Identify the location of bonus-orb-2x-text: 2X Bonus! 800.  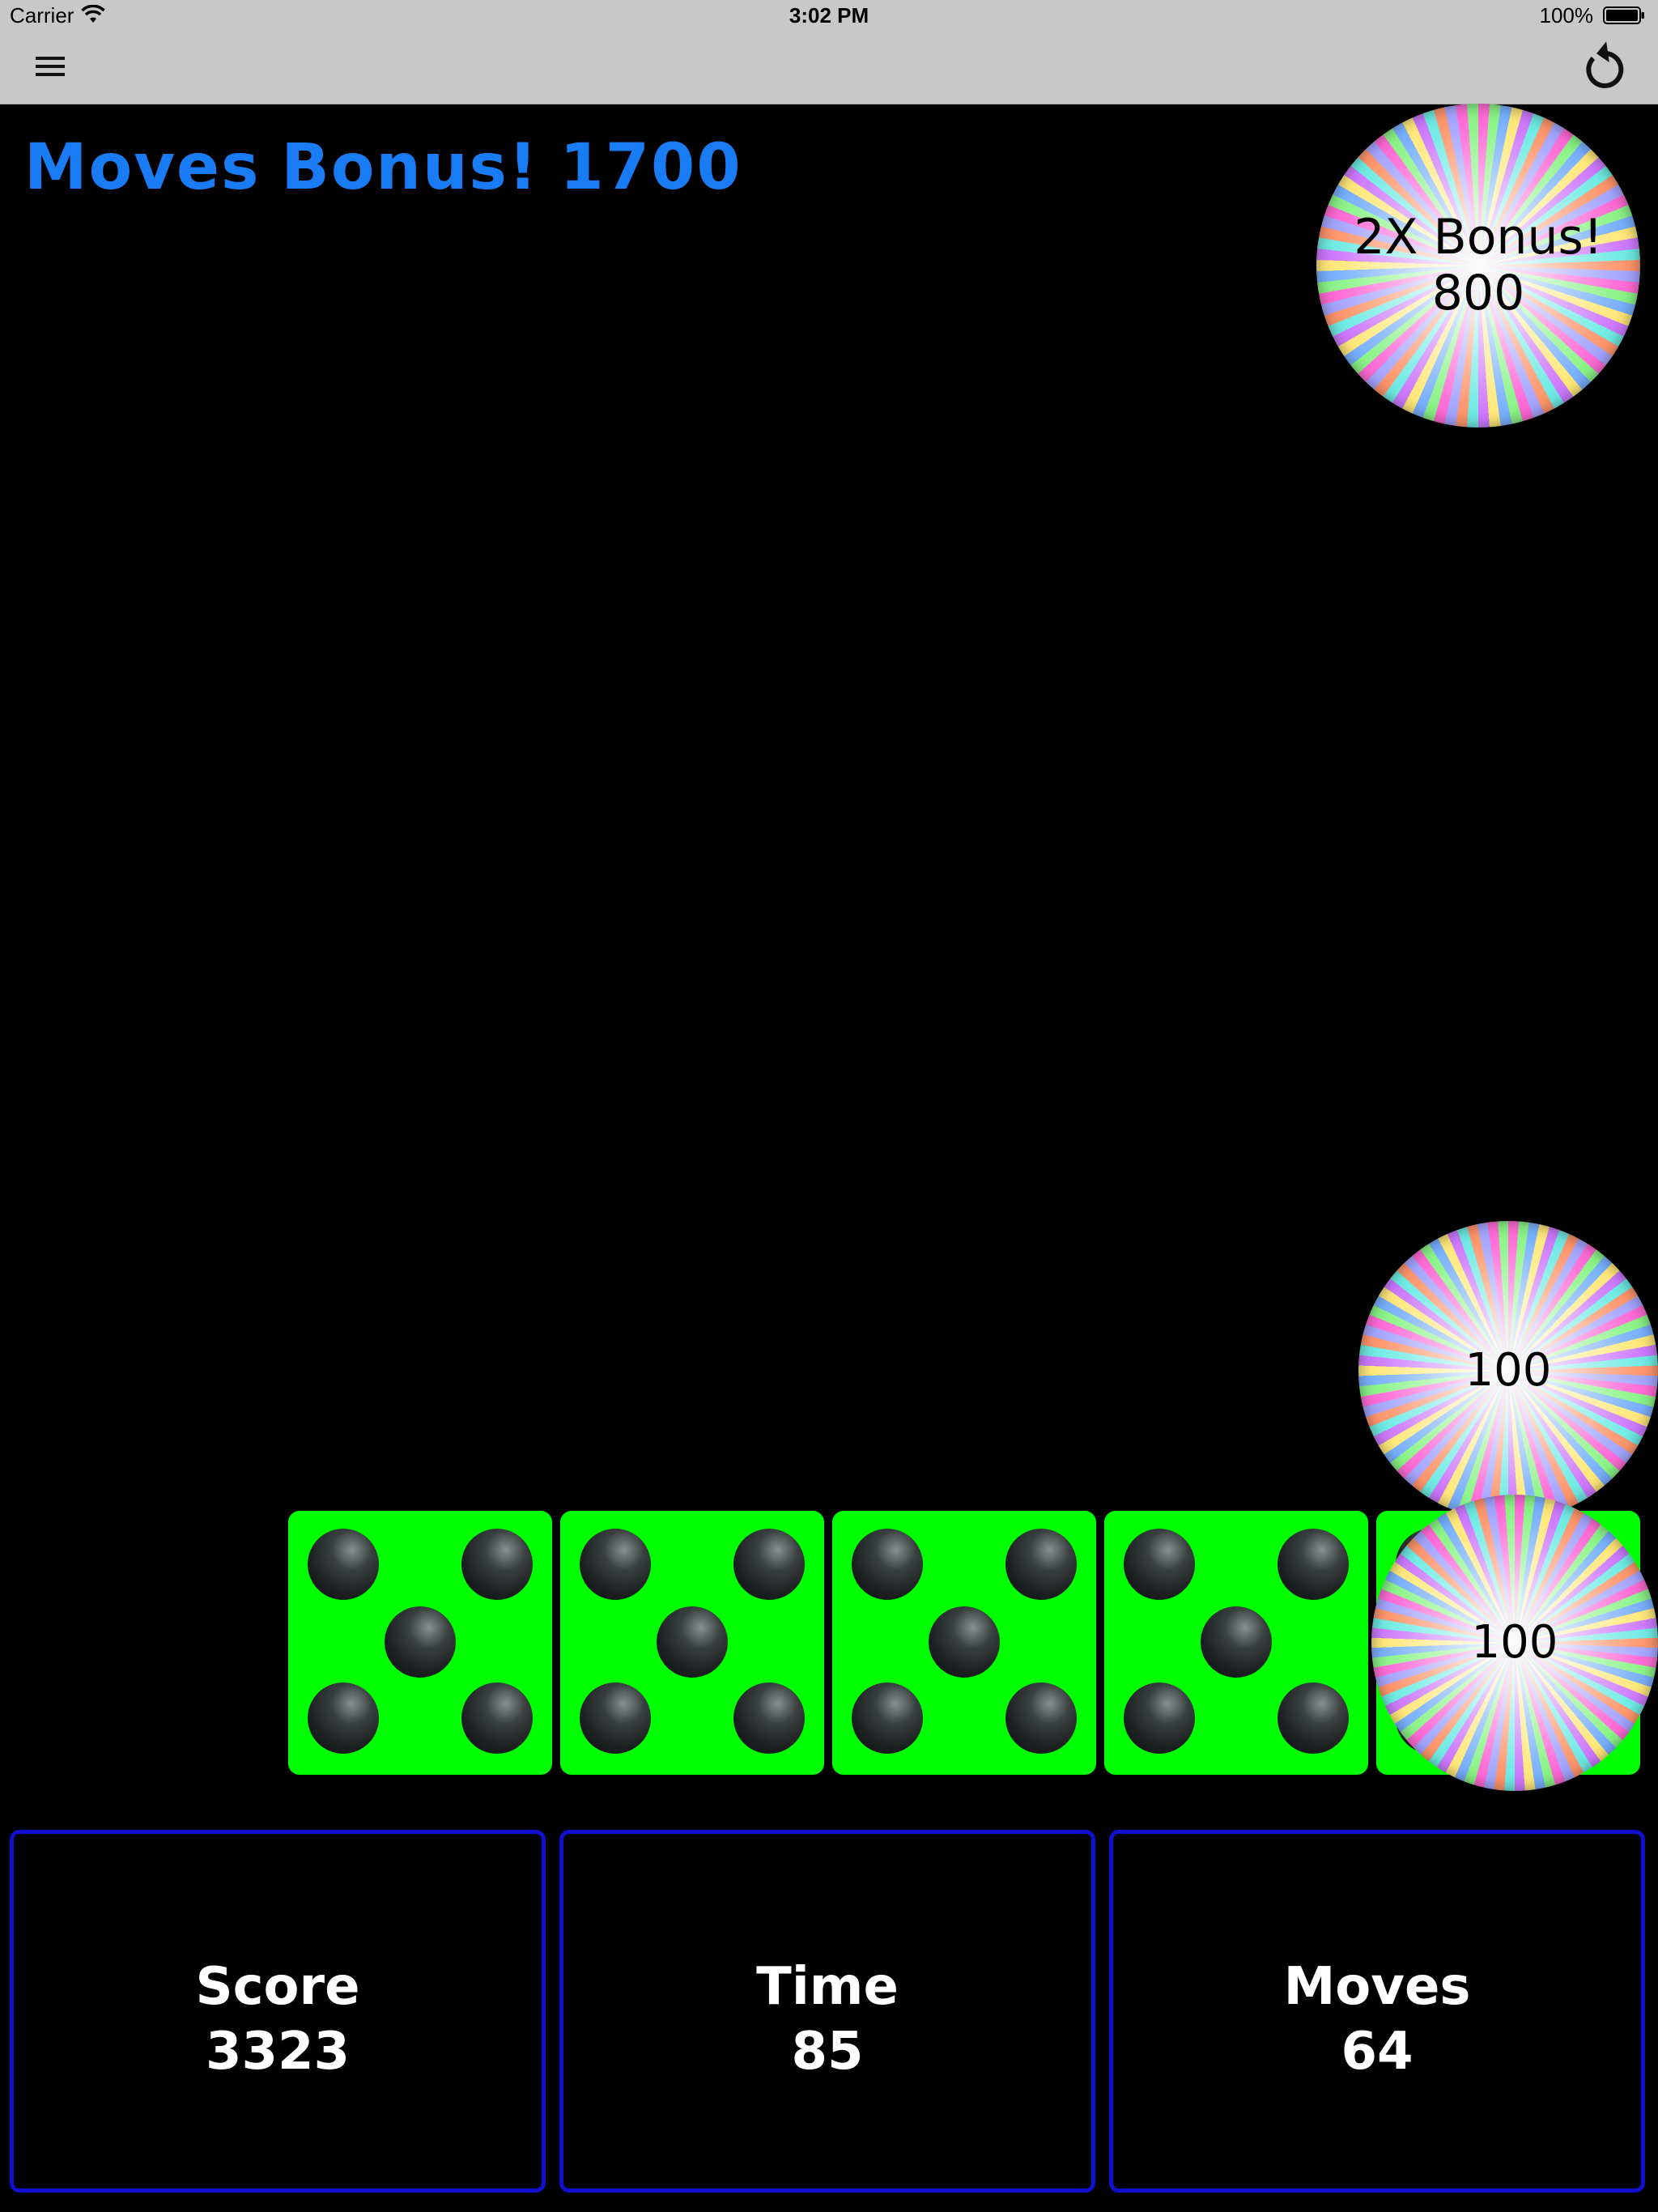
(1478, 265).